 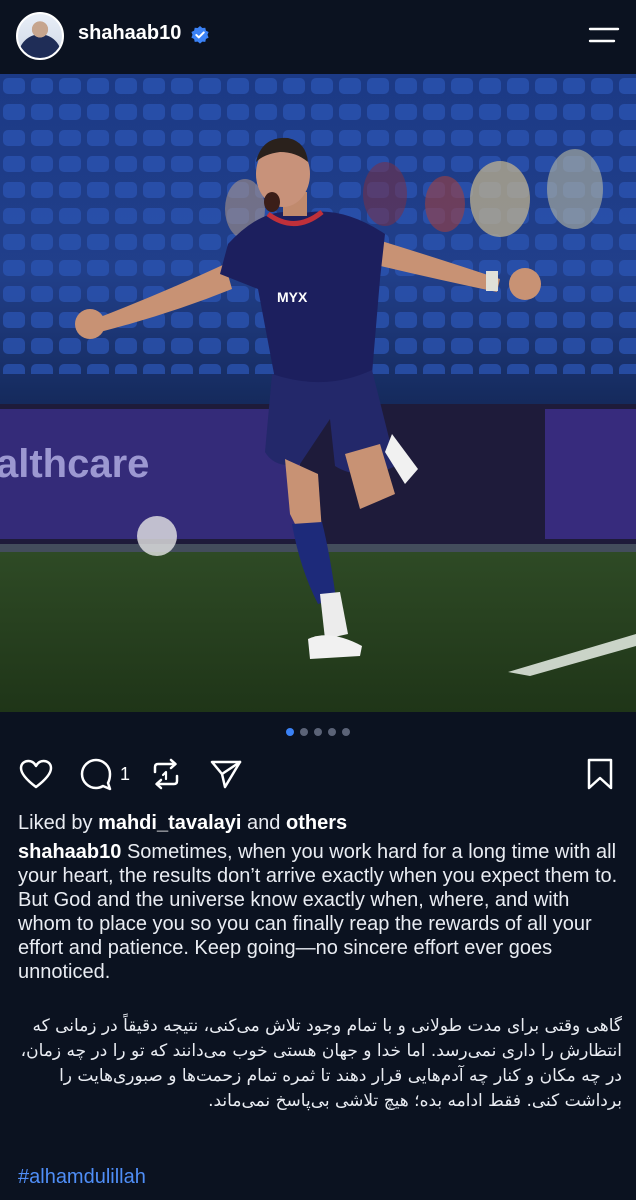 I want to click on liked-by-line: Liked by mahdi_tavalayi and others, so click(x=182, y=823).